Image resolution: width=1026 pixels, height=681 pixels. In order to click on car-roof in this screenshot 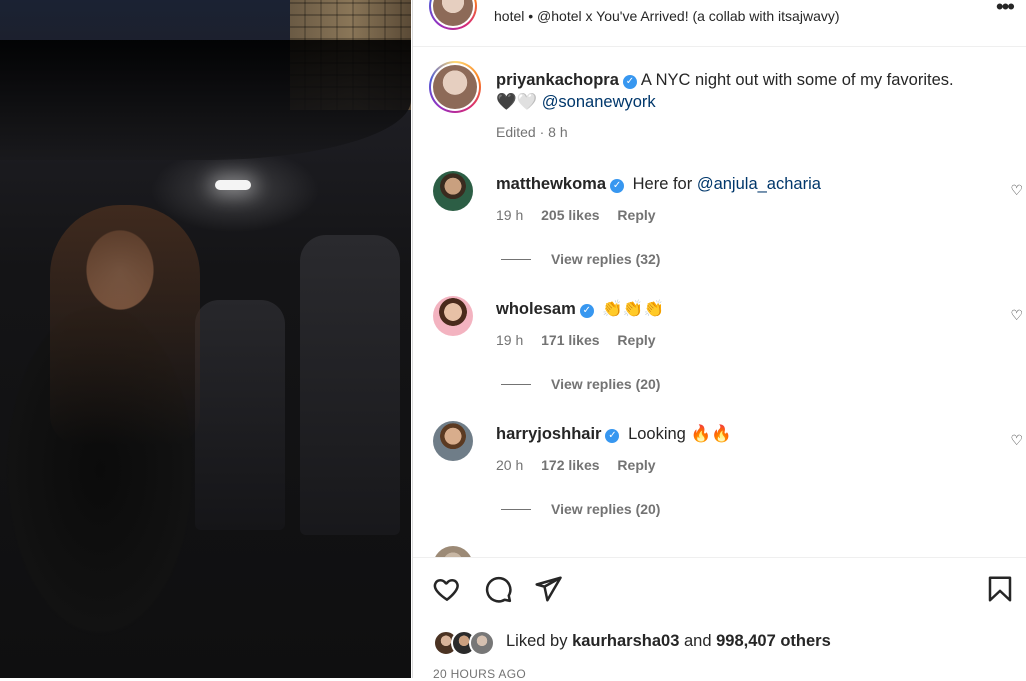, I will do `click(205, 100)`.